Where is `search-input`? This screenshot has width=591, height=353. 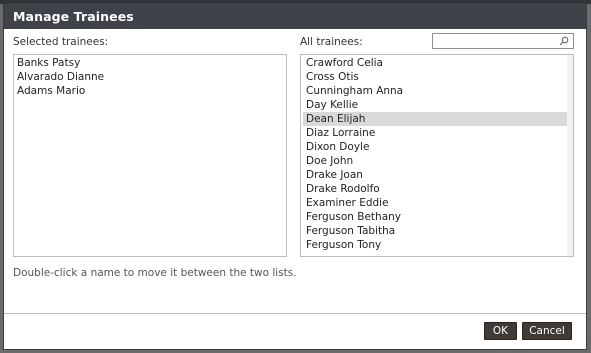
search-input is located at coordinates (494, 41).